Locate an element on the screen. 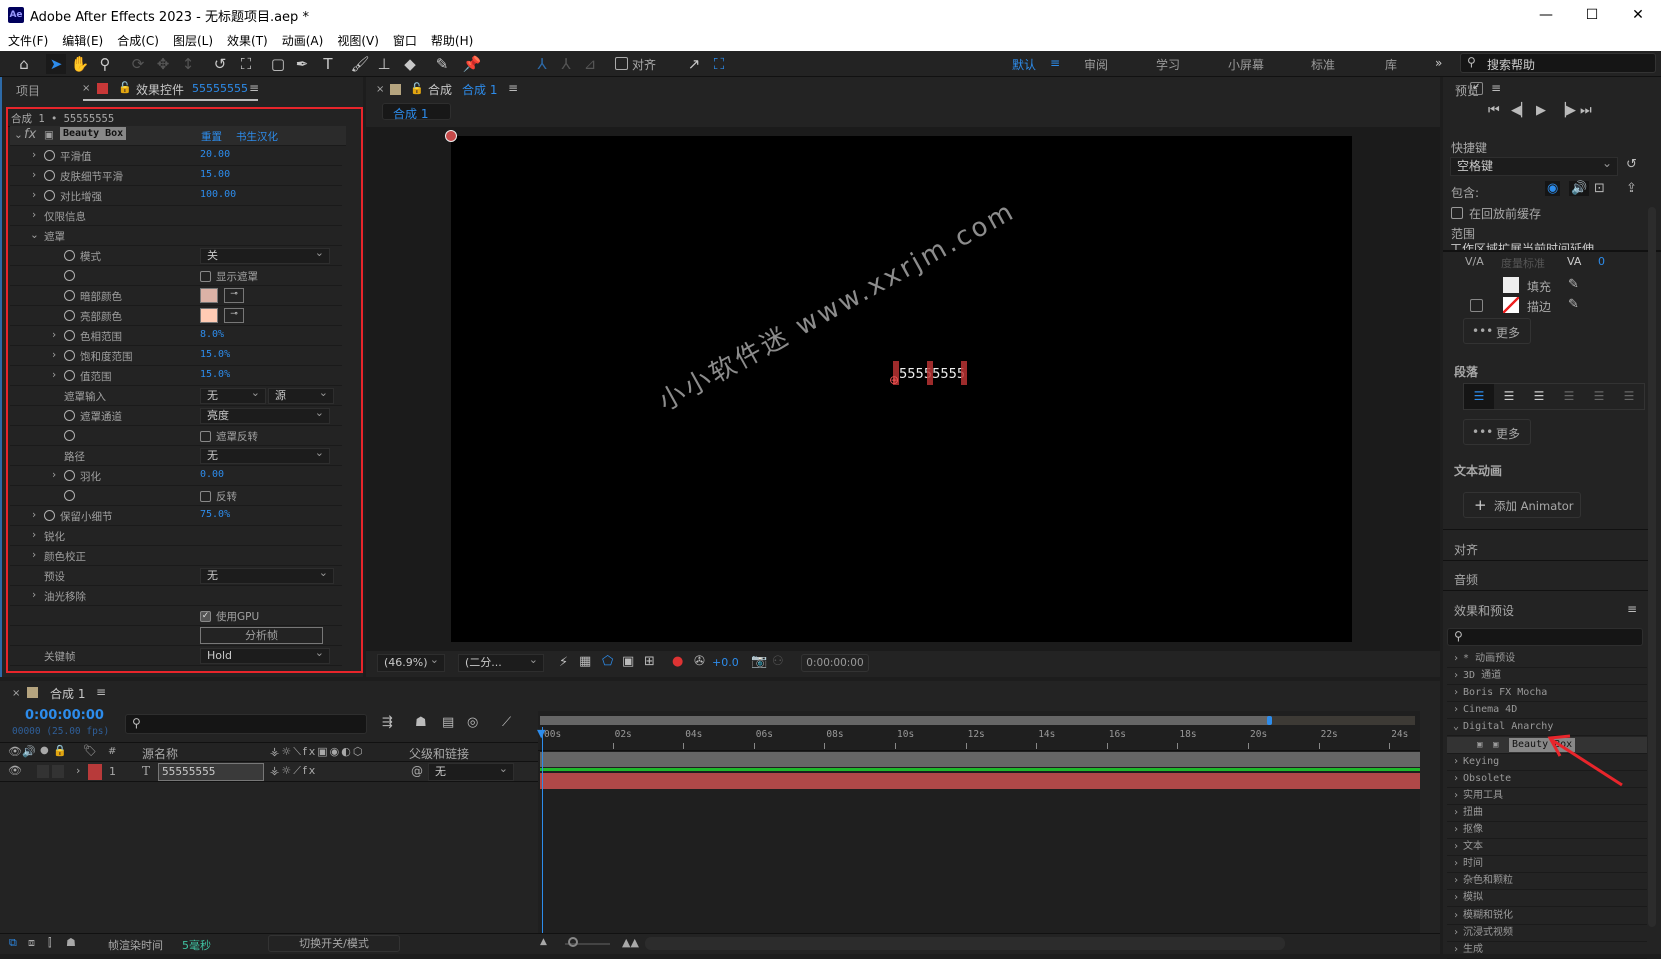 This screenshot has width=1661, height=959. fx-toggle-icon: fx is located at coordinates (30, 134).